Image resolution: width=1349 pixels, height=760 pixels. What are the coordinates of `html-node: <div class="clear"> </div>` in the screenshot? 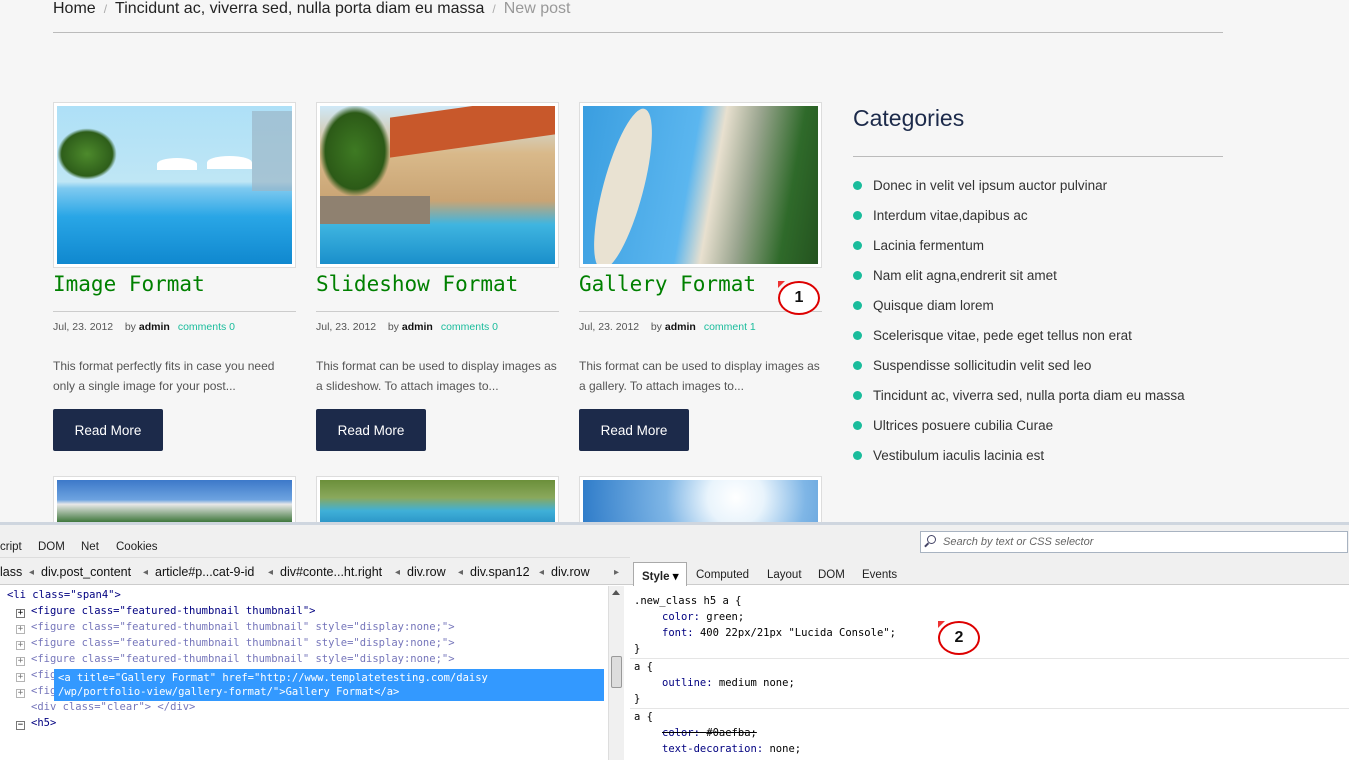 It's located at (113, 707).